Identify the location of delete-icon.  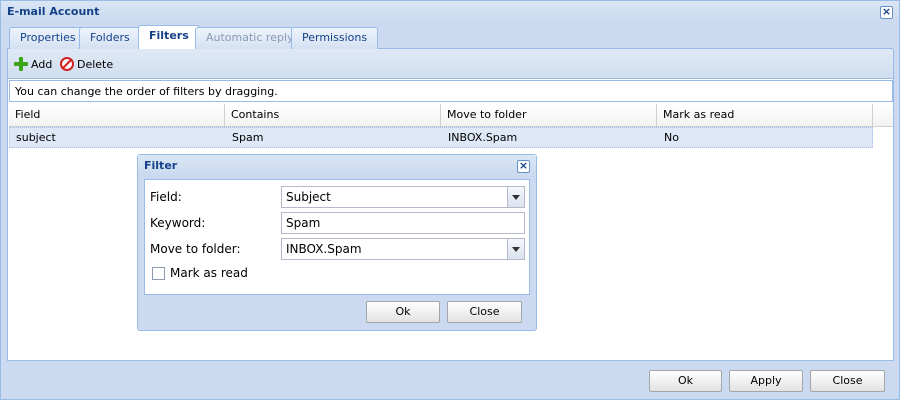
(67, 64).